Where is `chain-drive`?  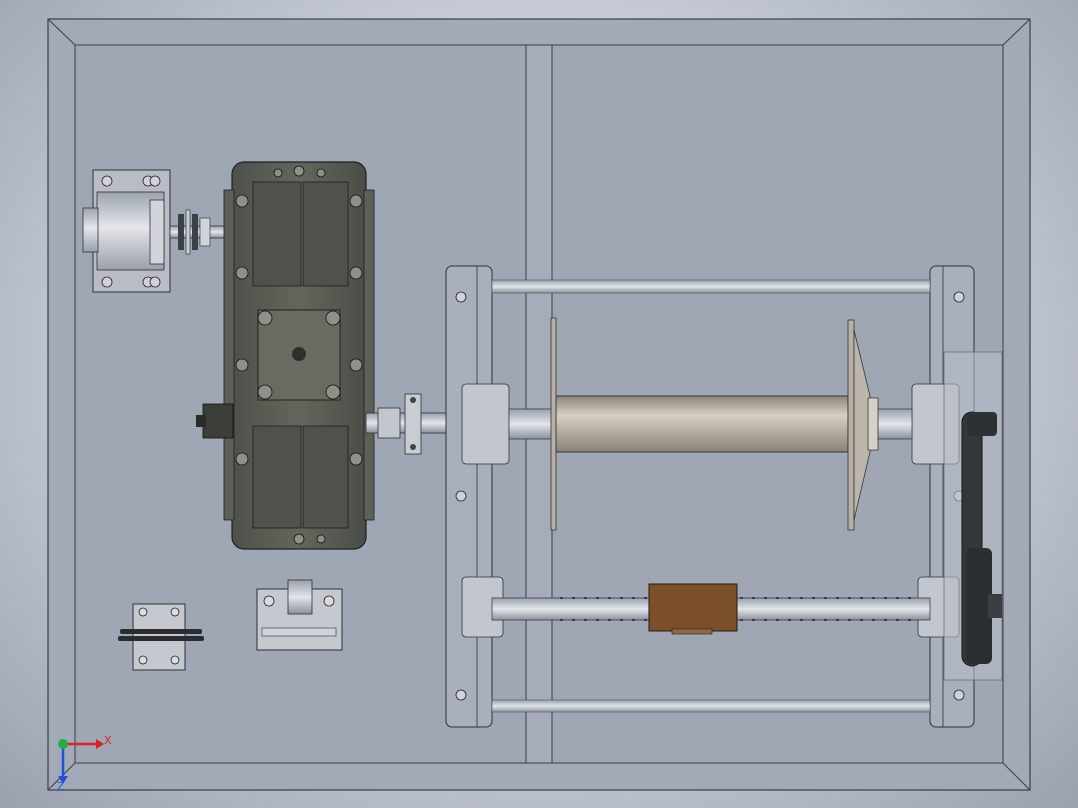
chain-drive is located at coordinates (973, 516).